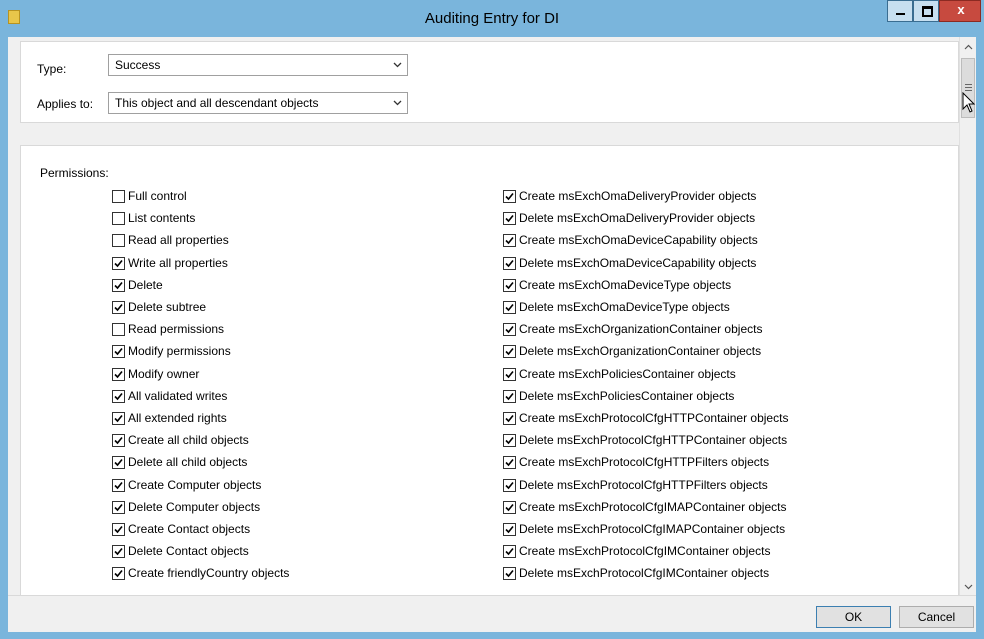 The image size is (984, 639). What do you see at coordinates (217, 103) in the screenshot?
I see `applies-to-value: This object and all descendant objects` at bounding box center [217, 103].